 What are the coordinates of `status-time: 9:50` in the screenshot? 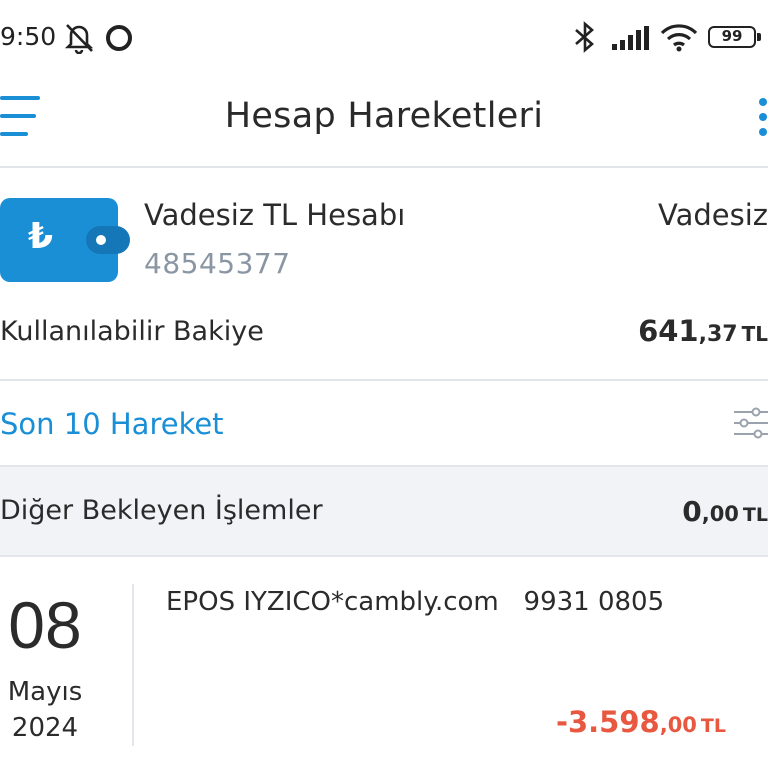 It's located at (28, 36).